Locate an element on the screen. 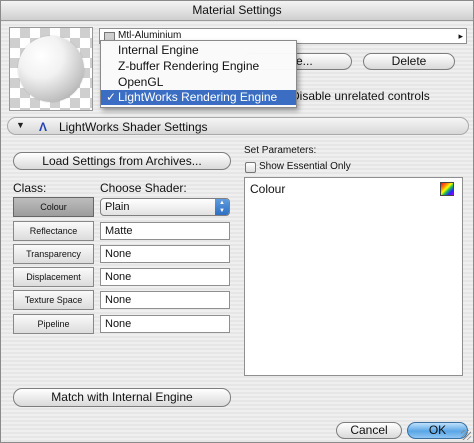 Image resolution: width=474 pixels, height=443 pixels. class-button-colour: Colour is located at coordinates (53, 207).